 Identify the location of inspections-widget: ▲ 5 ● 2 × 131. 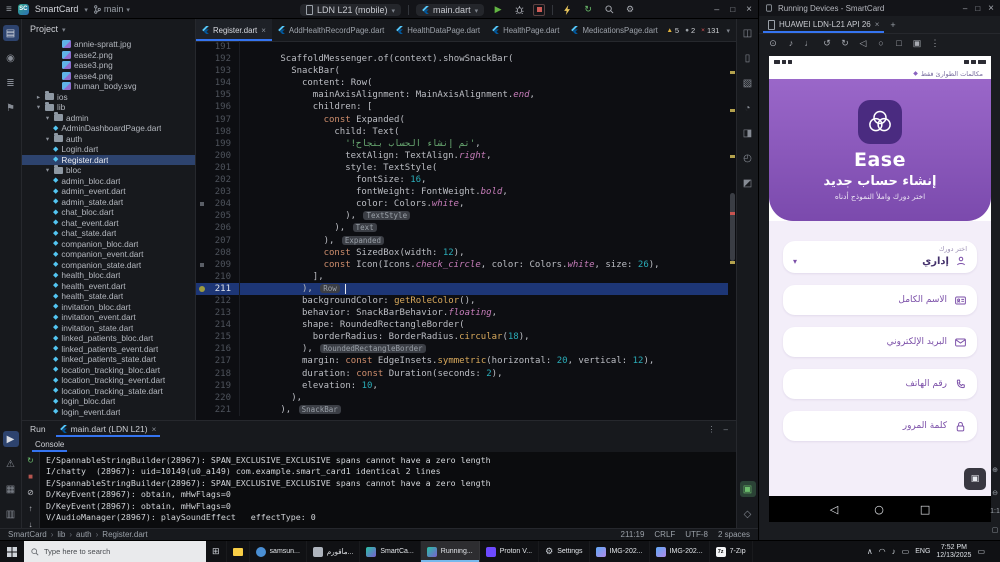
(692, 30).